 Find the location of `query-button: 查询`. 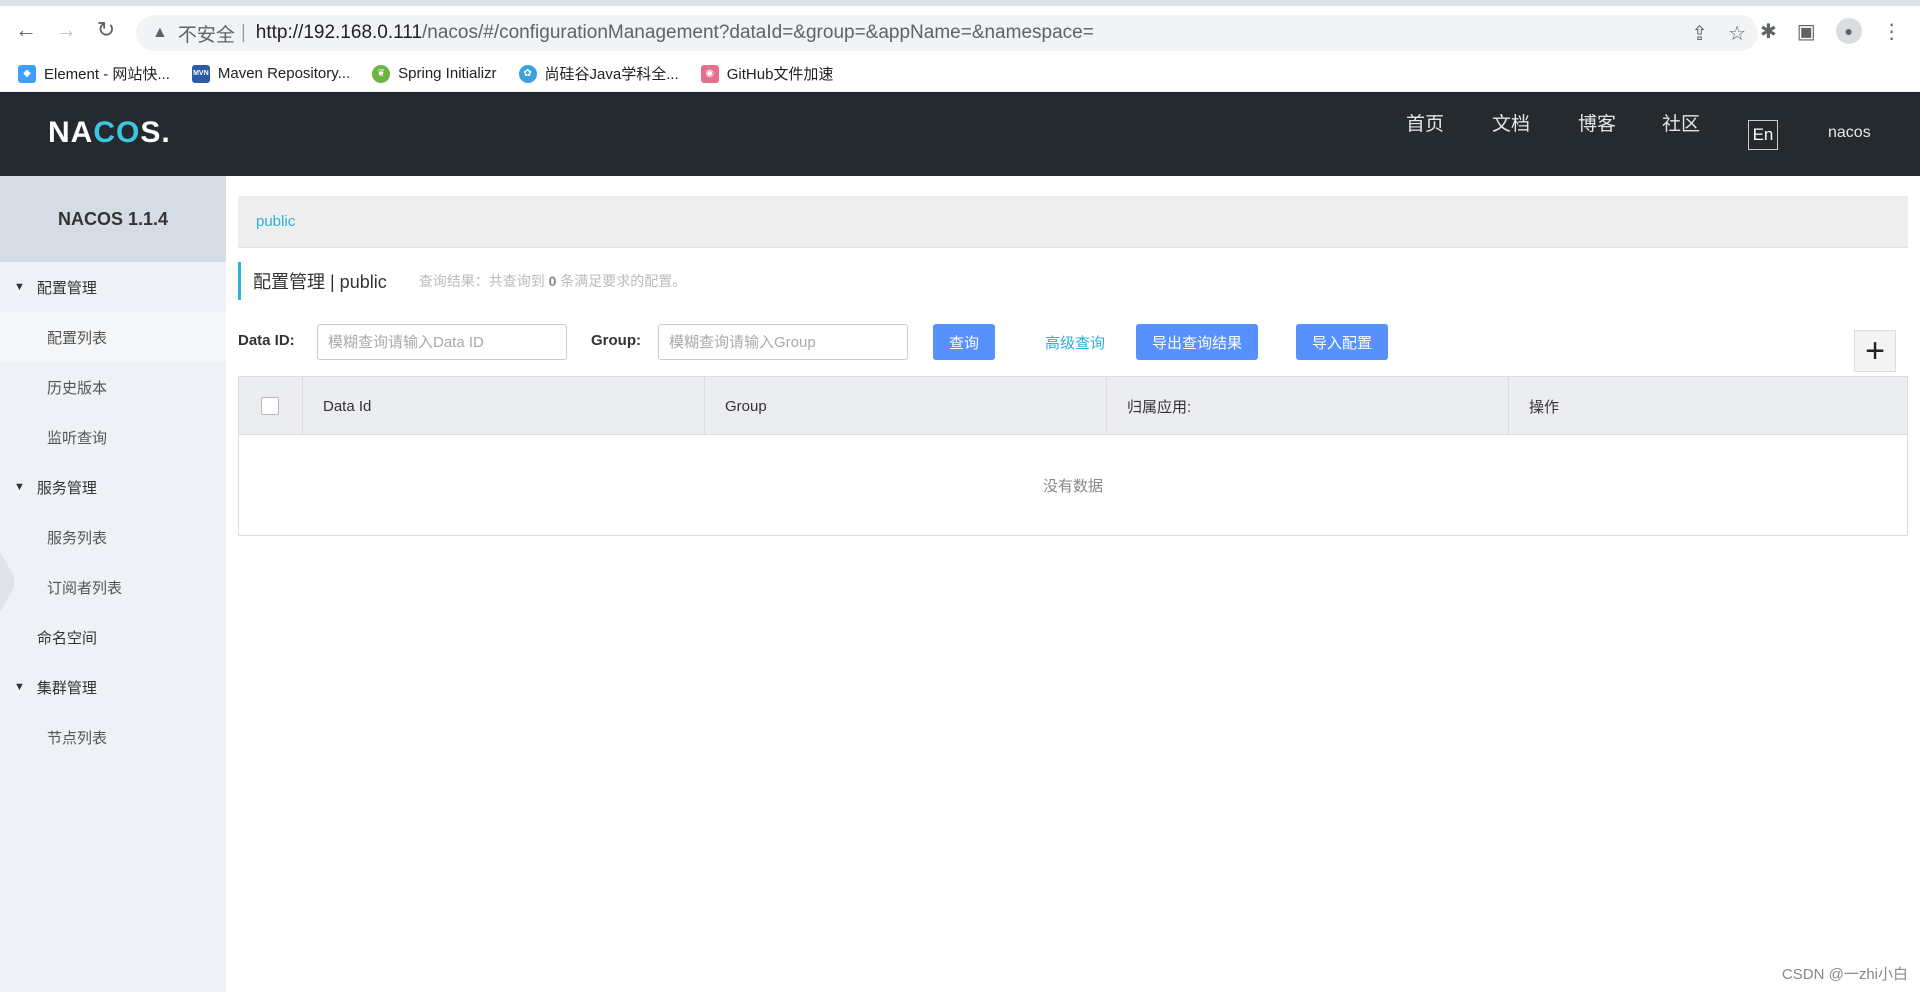

query-button: 查询 is located at coordinates (964, 342).